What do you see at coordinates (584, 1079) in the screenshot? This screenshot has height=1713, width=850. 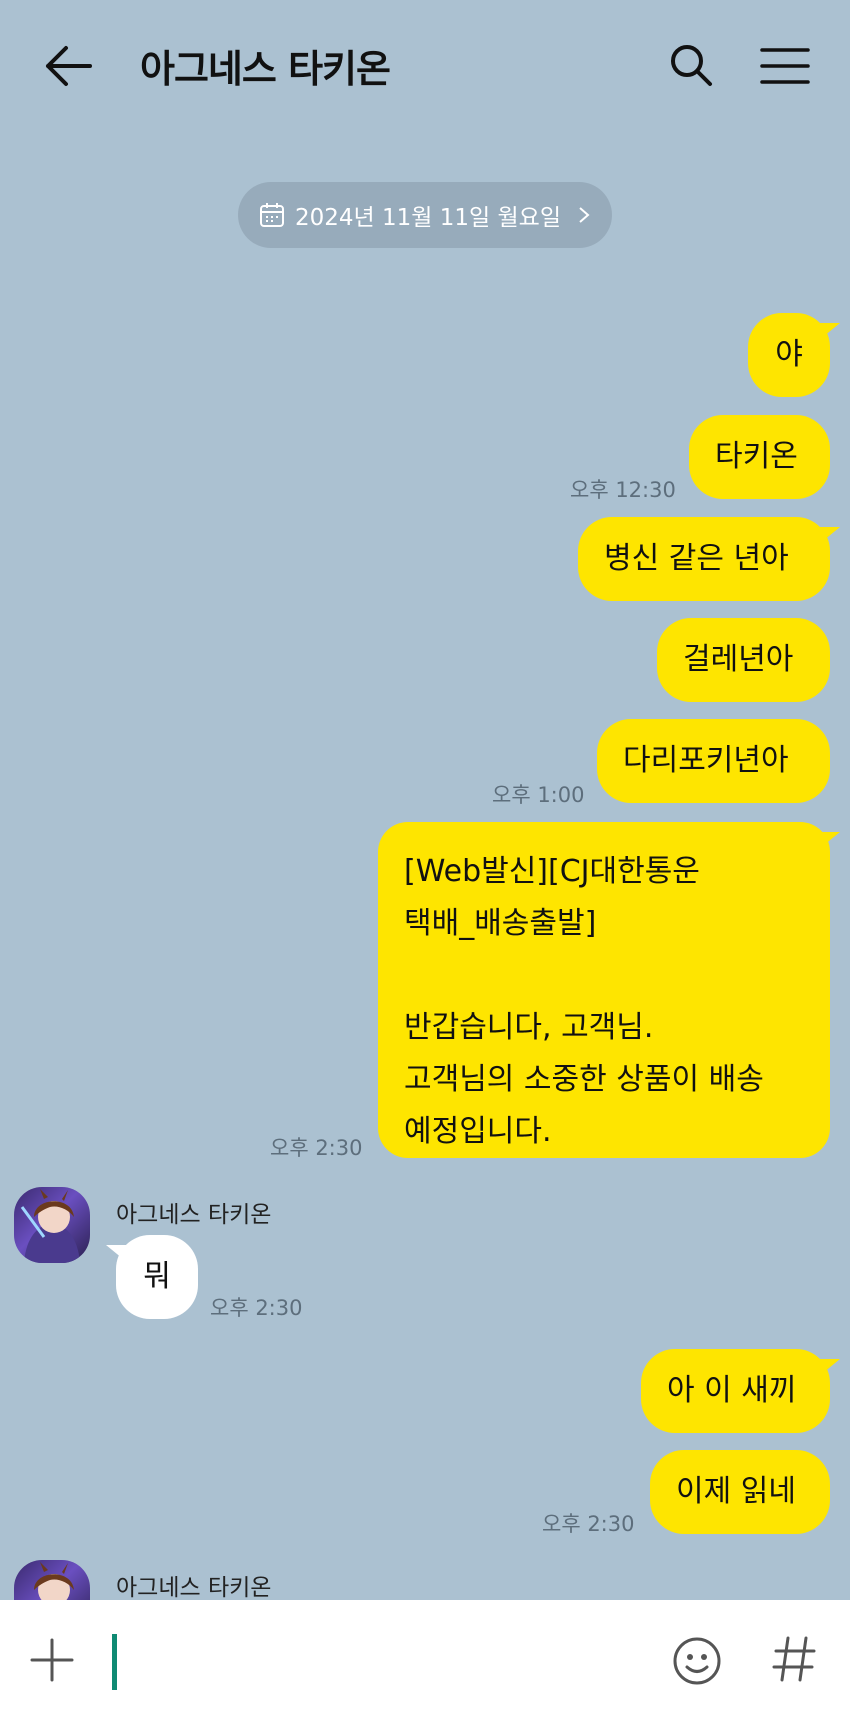 I see `message-line: 고객님의 소중한 상품이 배송` at bounding box center [584, 1079].